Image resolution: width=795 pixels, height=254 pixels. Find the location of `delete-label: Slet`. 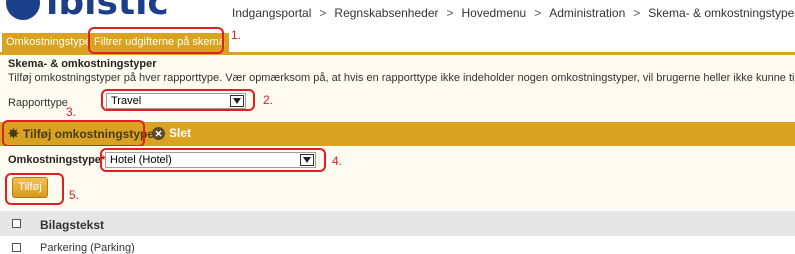

delete-label: Slet is located at coordinates (180, 133).